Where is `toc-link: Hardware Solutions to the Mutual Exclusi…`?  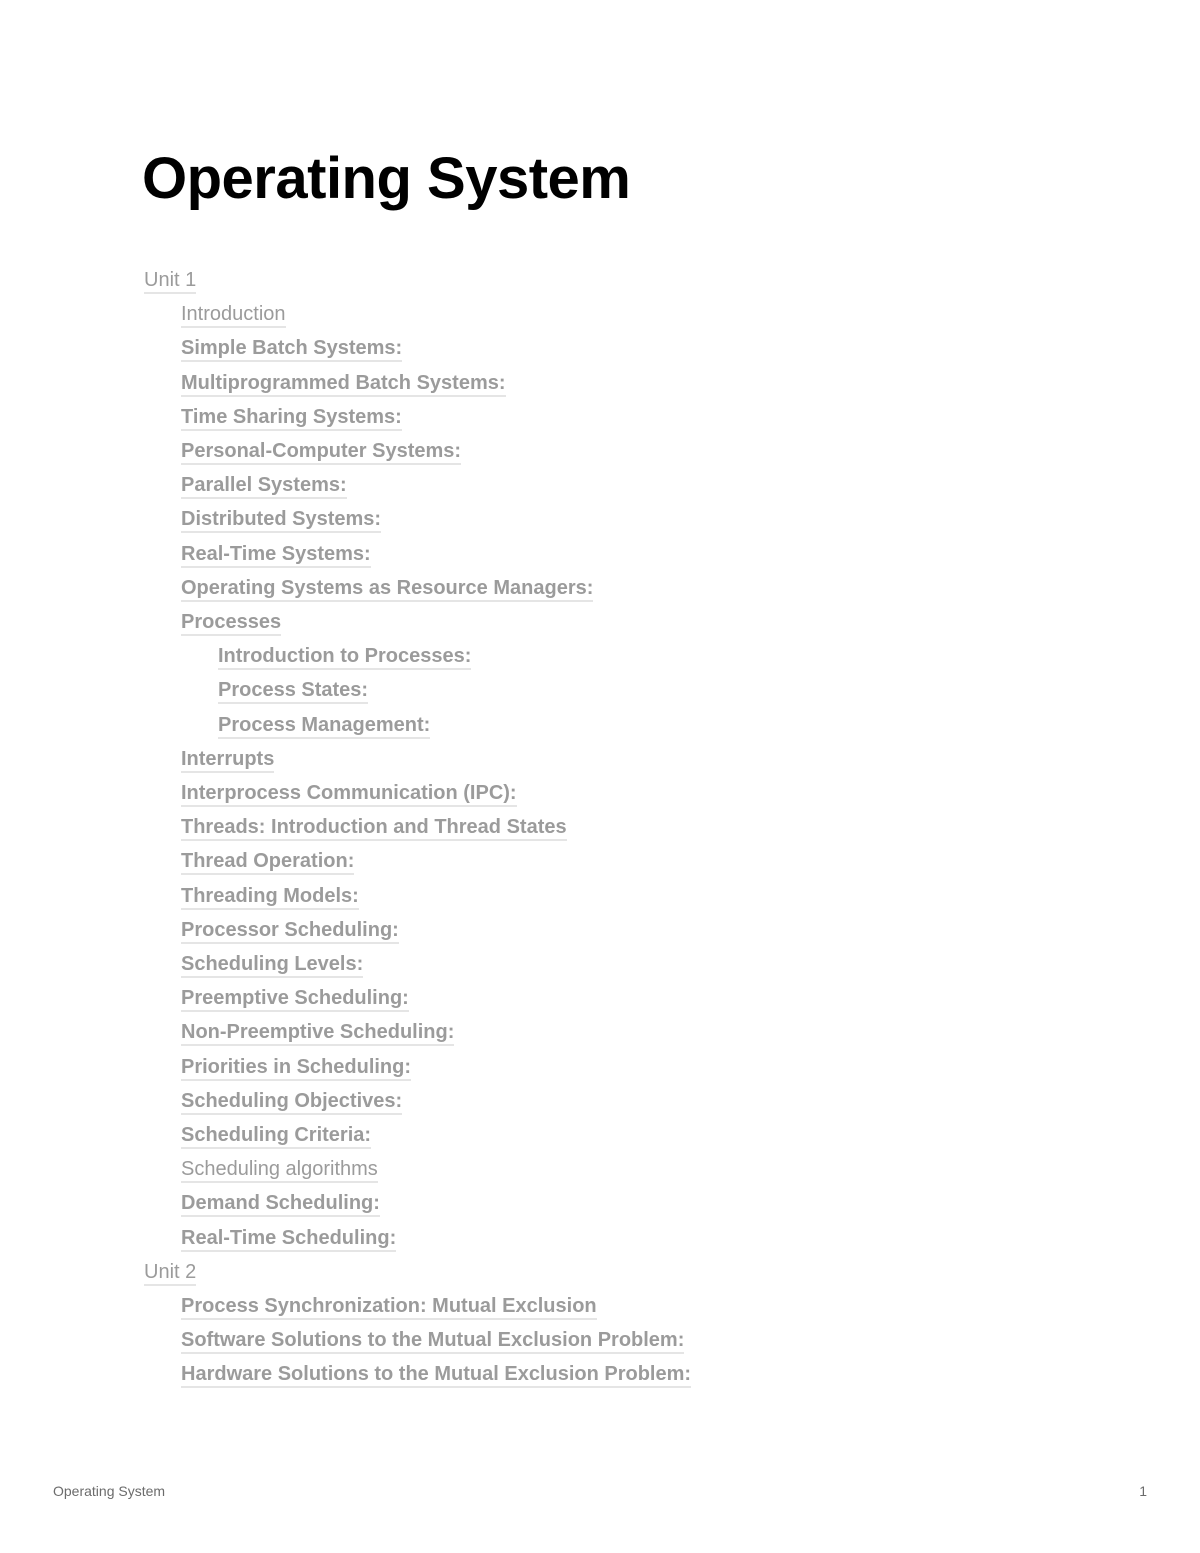 toc-link: Hardware Solutions to the Mutual Exclusi… is located at coordinates (436, 1375).